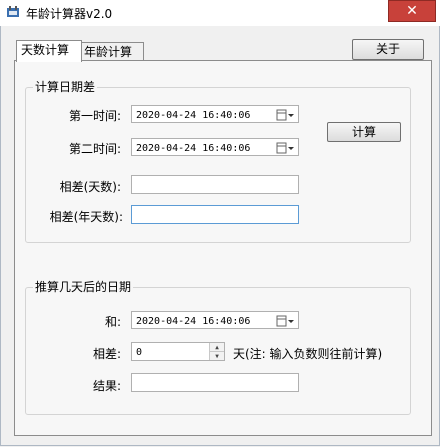  What do you see at coordinates (139, 352) in the screenshot?
I see `offset-days-value: 0` at bounding box center [139, 352].